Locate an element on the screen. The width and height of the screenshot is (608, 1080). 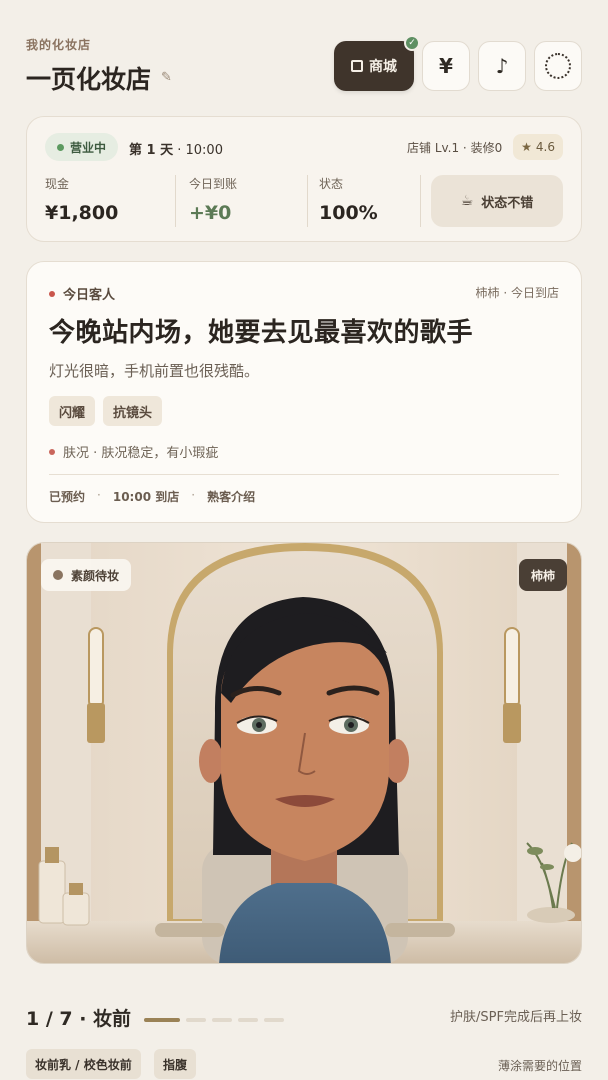
cash-value: ¥1,800 is located at coordinates (82, 213).